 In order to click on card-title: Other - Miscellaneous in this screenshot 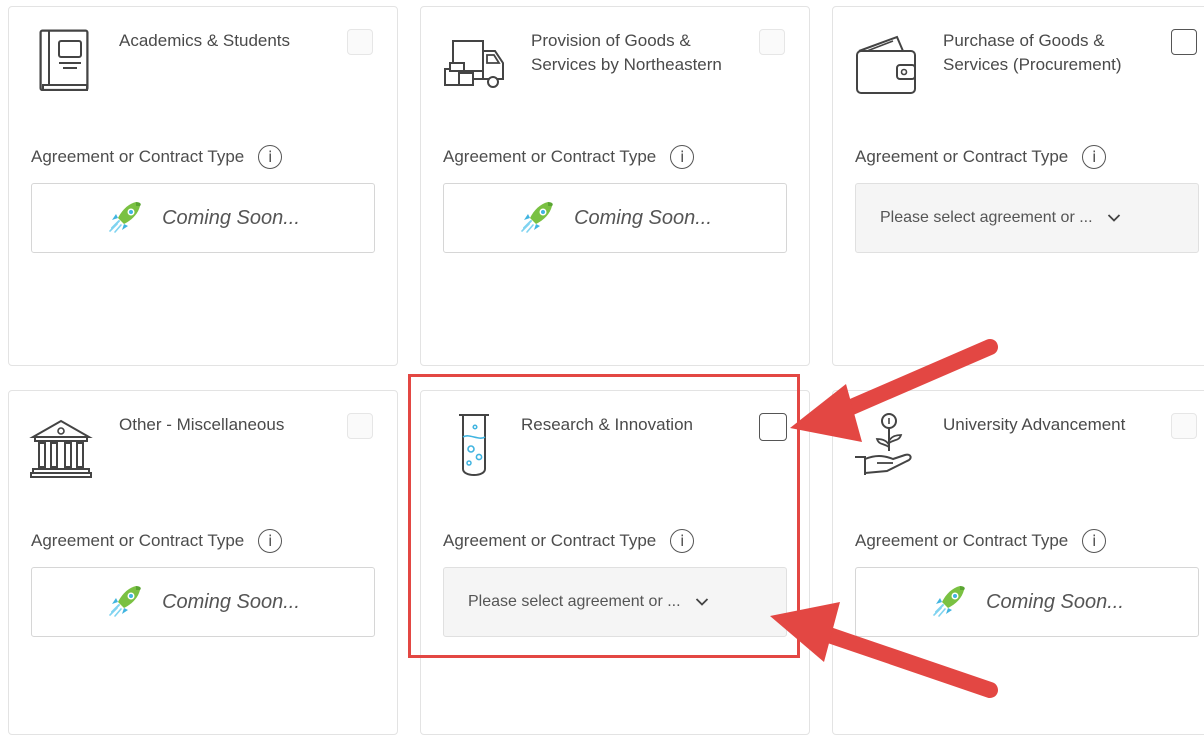, I will do `click(202, 424)`.